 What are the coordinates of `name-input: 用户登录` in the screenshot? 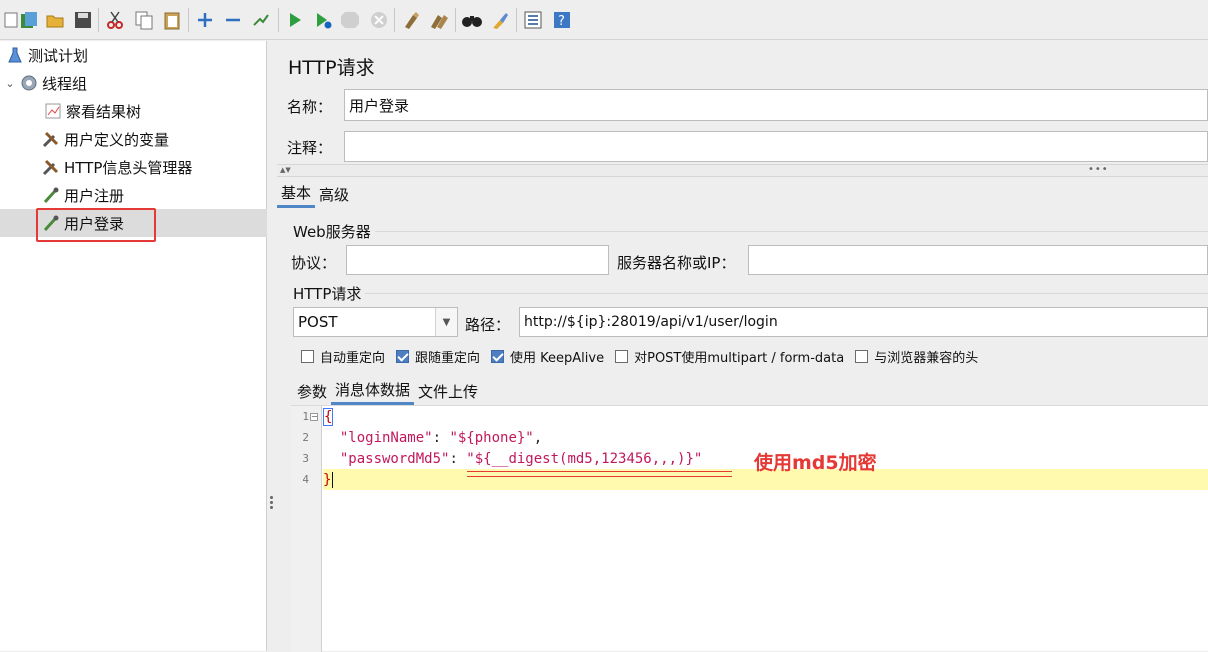 It's located at (776, 105).